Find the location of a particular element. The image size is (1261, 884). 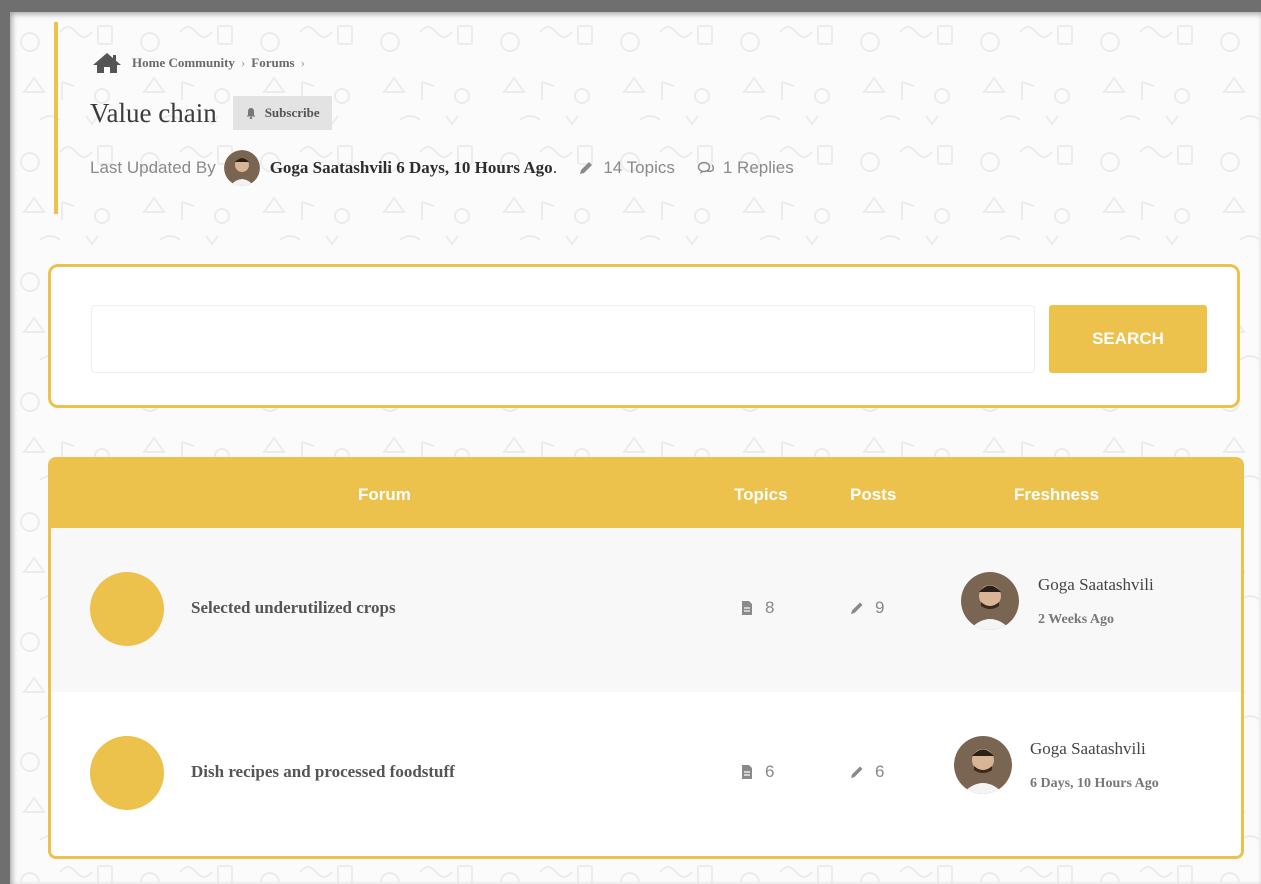

forum-title: Selected underutilized crops is located at coordinates (293, 608).